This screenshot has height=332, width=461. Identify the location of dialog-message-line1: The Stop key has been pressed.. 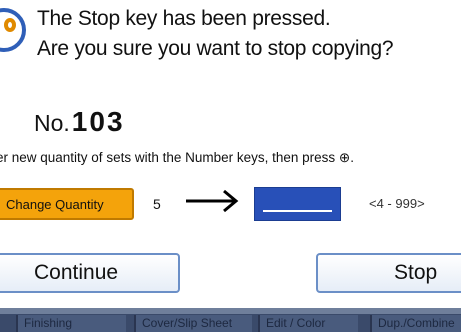
(184, 18).